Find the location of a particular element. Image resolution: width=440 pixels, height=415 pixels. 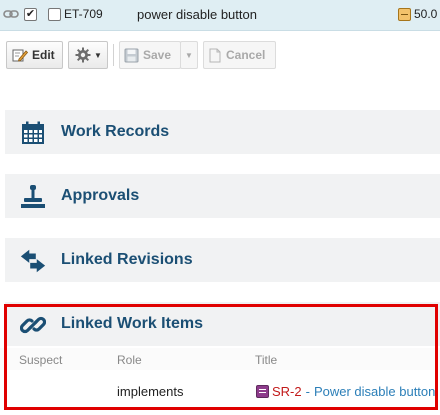

cancel-button: Cancel is located at coordinates (239, 55).